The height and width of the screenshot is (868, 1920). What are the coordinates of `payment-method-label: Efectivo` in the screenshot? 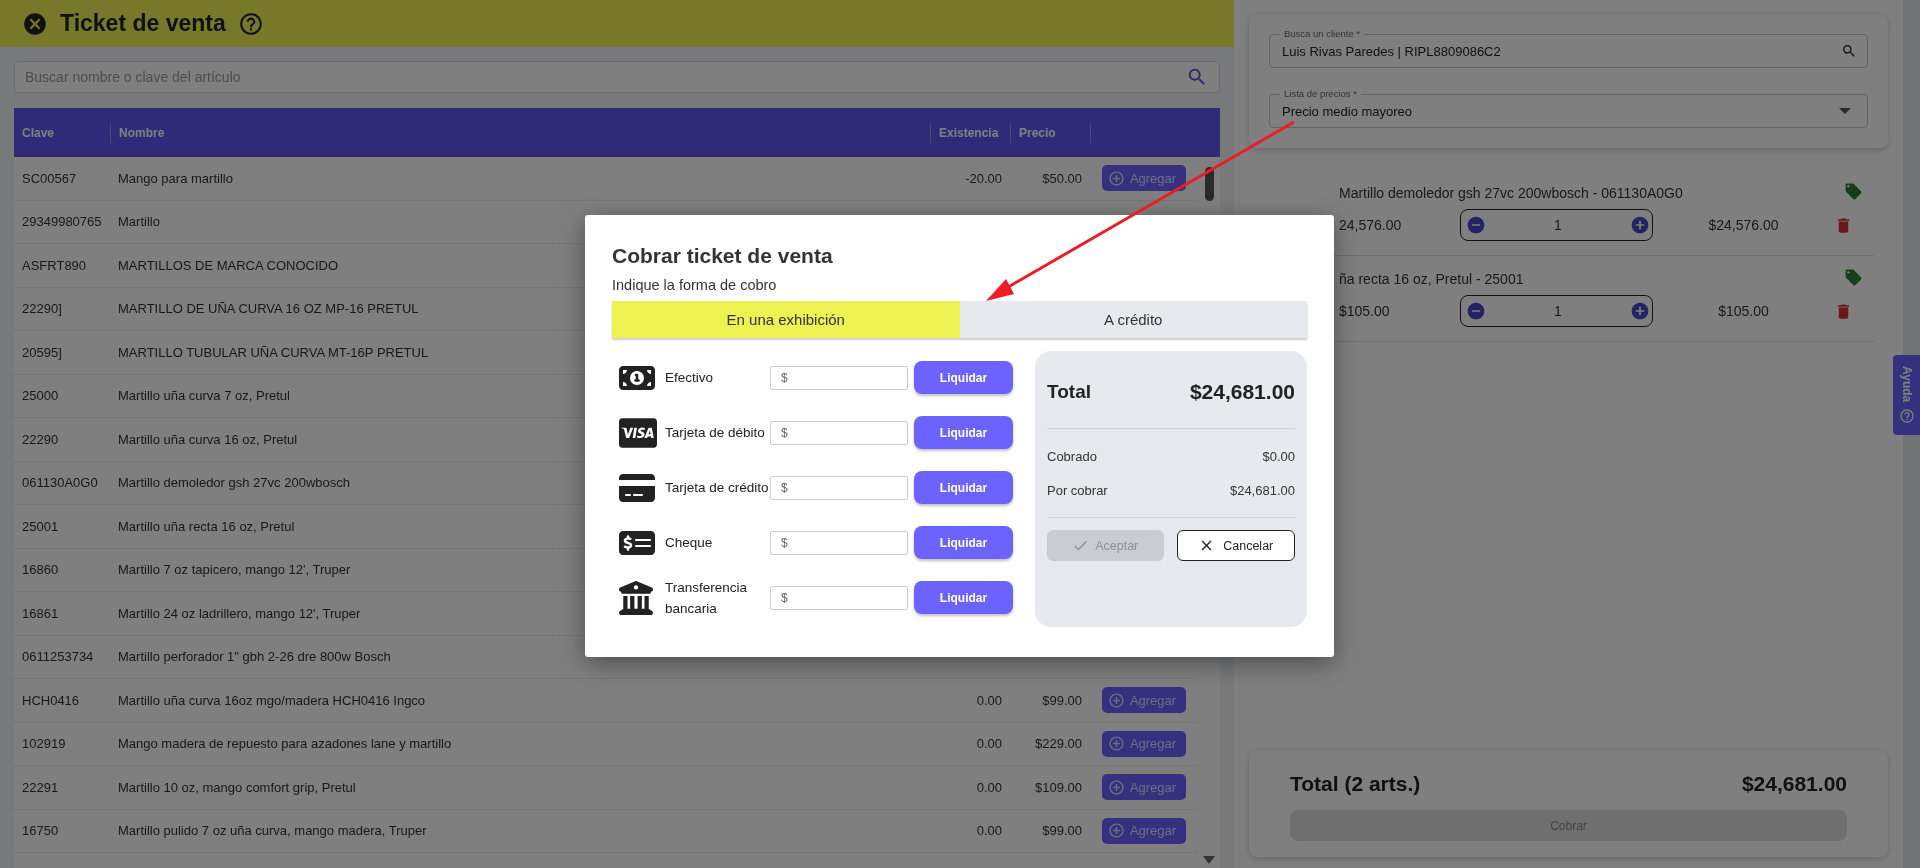 It's located at (690, 378).